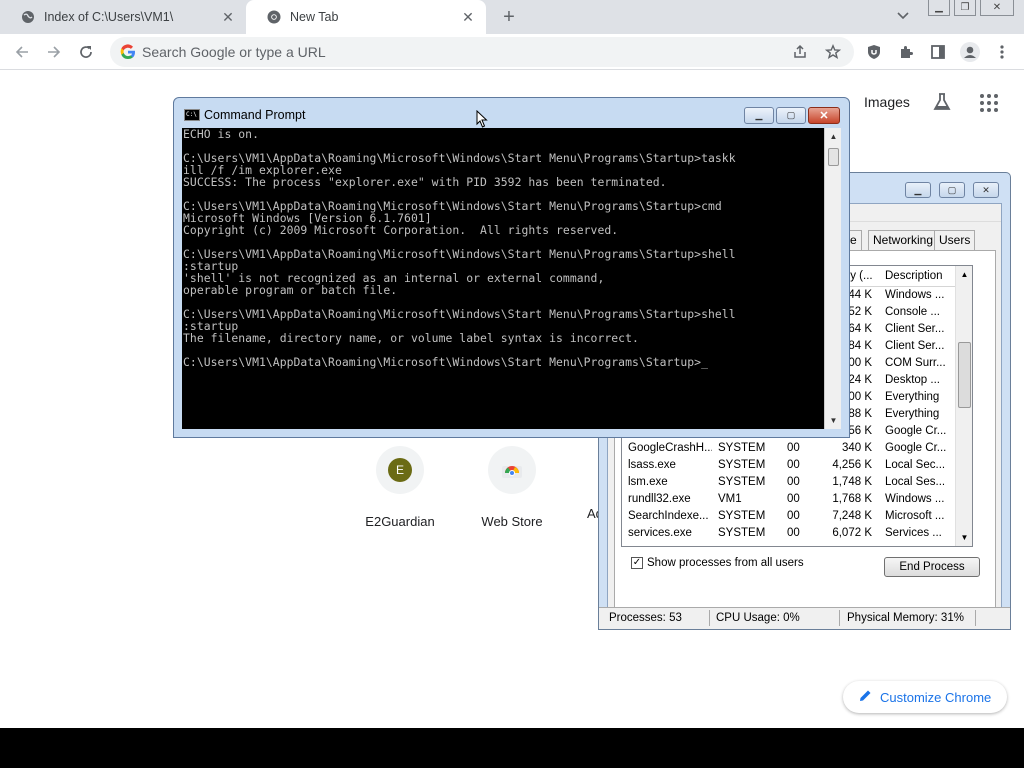 Image resolution: width=1024 pixels, height=768 pixels. Describe the element at coordinates (86, 52) in the screenshot. I see `reload-icon` at that location.